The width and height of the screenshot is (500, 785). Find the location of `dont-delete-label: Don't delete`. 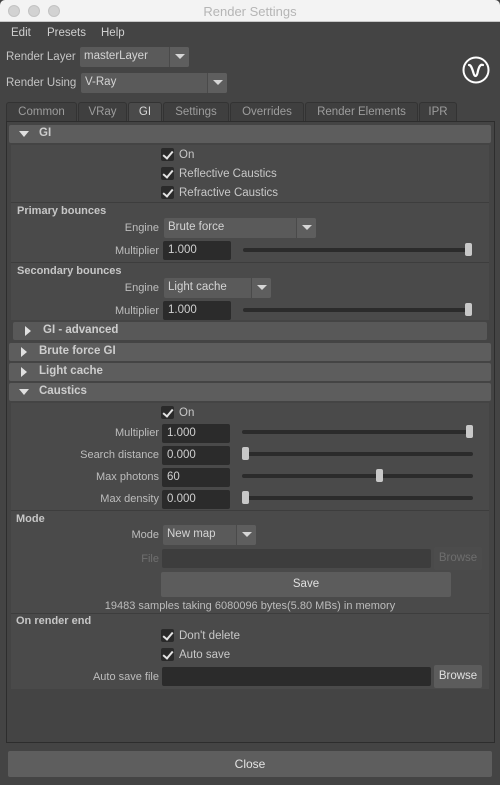

dont-delete-label: Don't delete is located at coordinates (210, 636).